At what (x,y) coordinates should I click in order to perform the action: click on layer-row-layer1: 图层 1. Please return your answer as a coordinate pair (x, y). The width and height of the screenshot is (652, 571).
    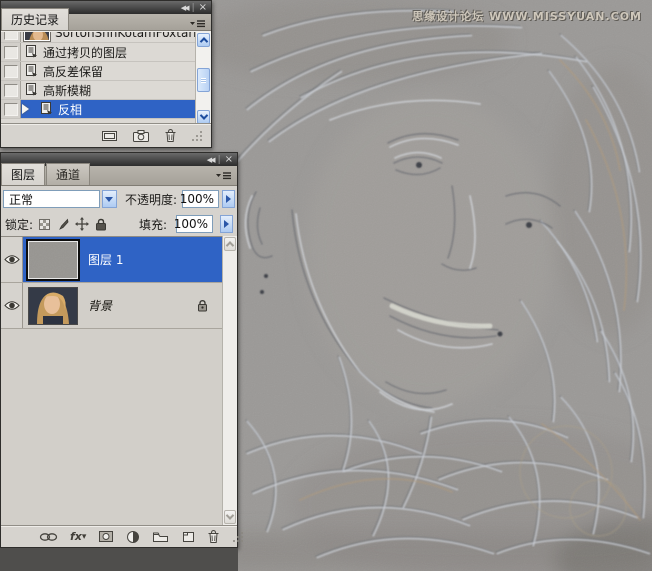
    Looking at the image, I should click on (111, 260).